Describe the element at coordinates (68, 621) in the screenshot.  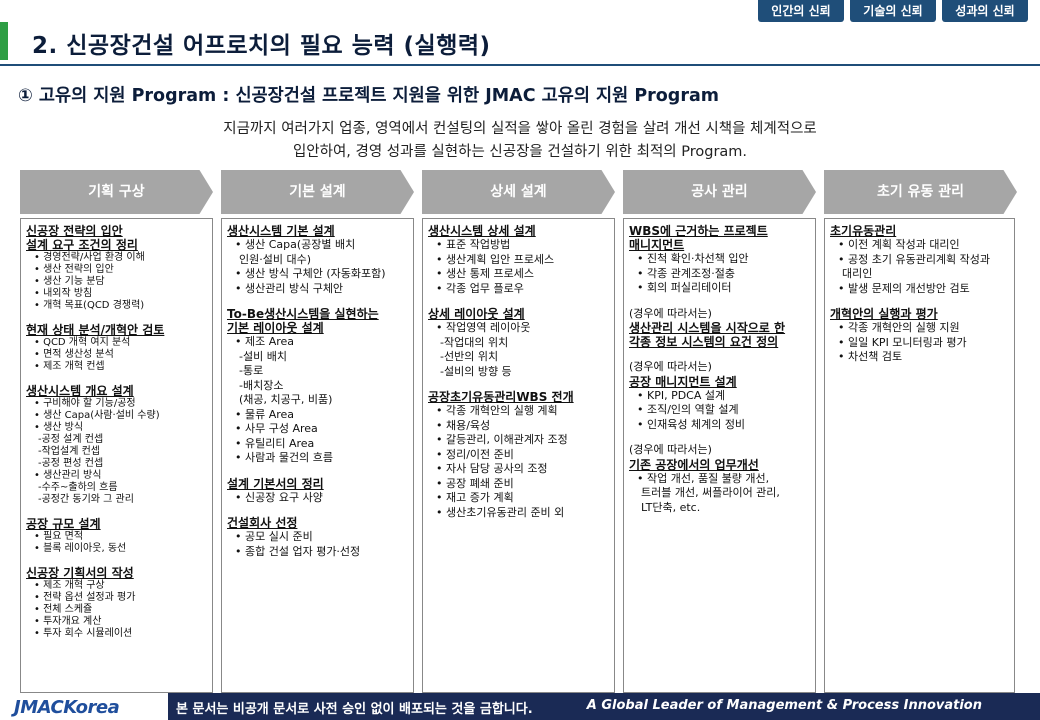
I see `list-item: • 투자개요 계산` at that location.